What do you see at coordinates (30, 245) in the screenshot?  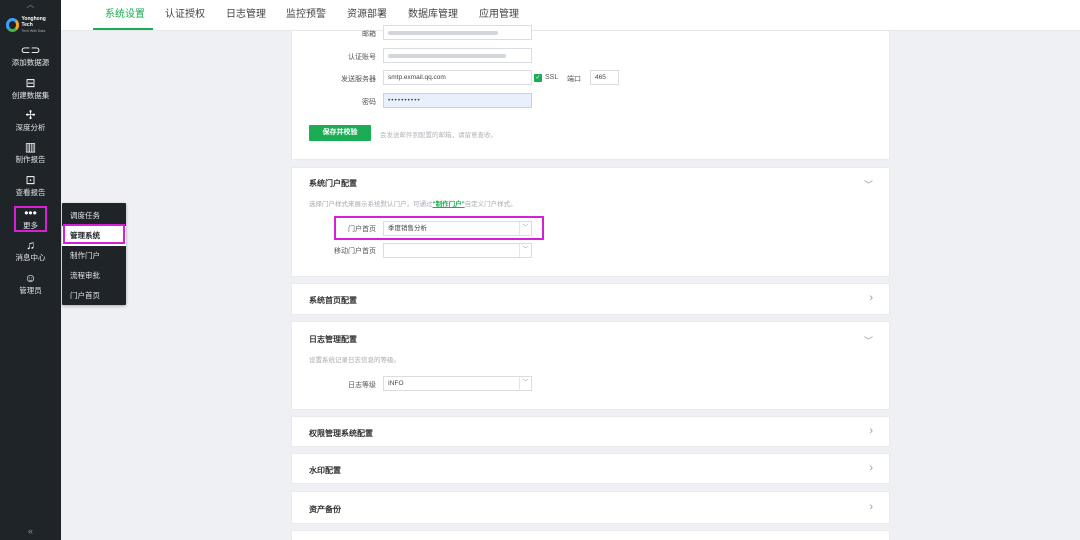 I see `bell-icon: ♫` at bounding box center [30, 245].